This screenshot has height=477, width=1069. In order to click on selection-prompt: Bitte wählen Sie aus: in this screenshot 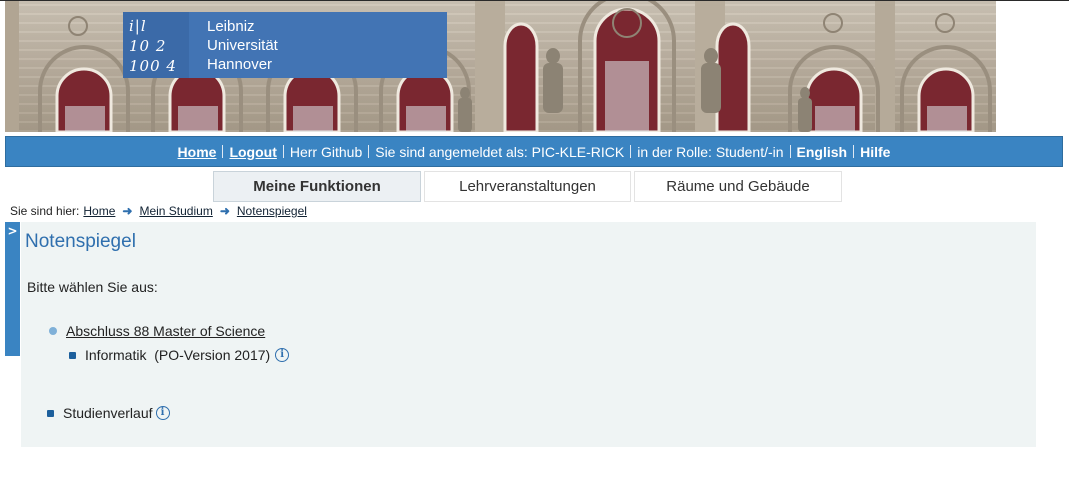, I will do `click(92, 287)`.